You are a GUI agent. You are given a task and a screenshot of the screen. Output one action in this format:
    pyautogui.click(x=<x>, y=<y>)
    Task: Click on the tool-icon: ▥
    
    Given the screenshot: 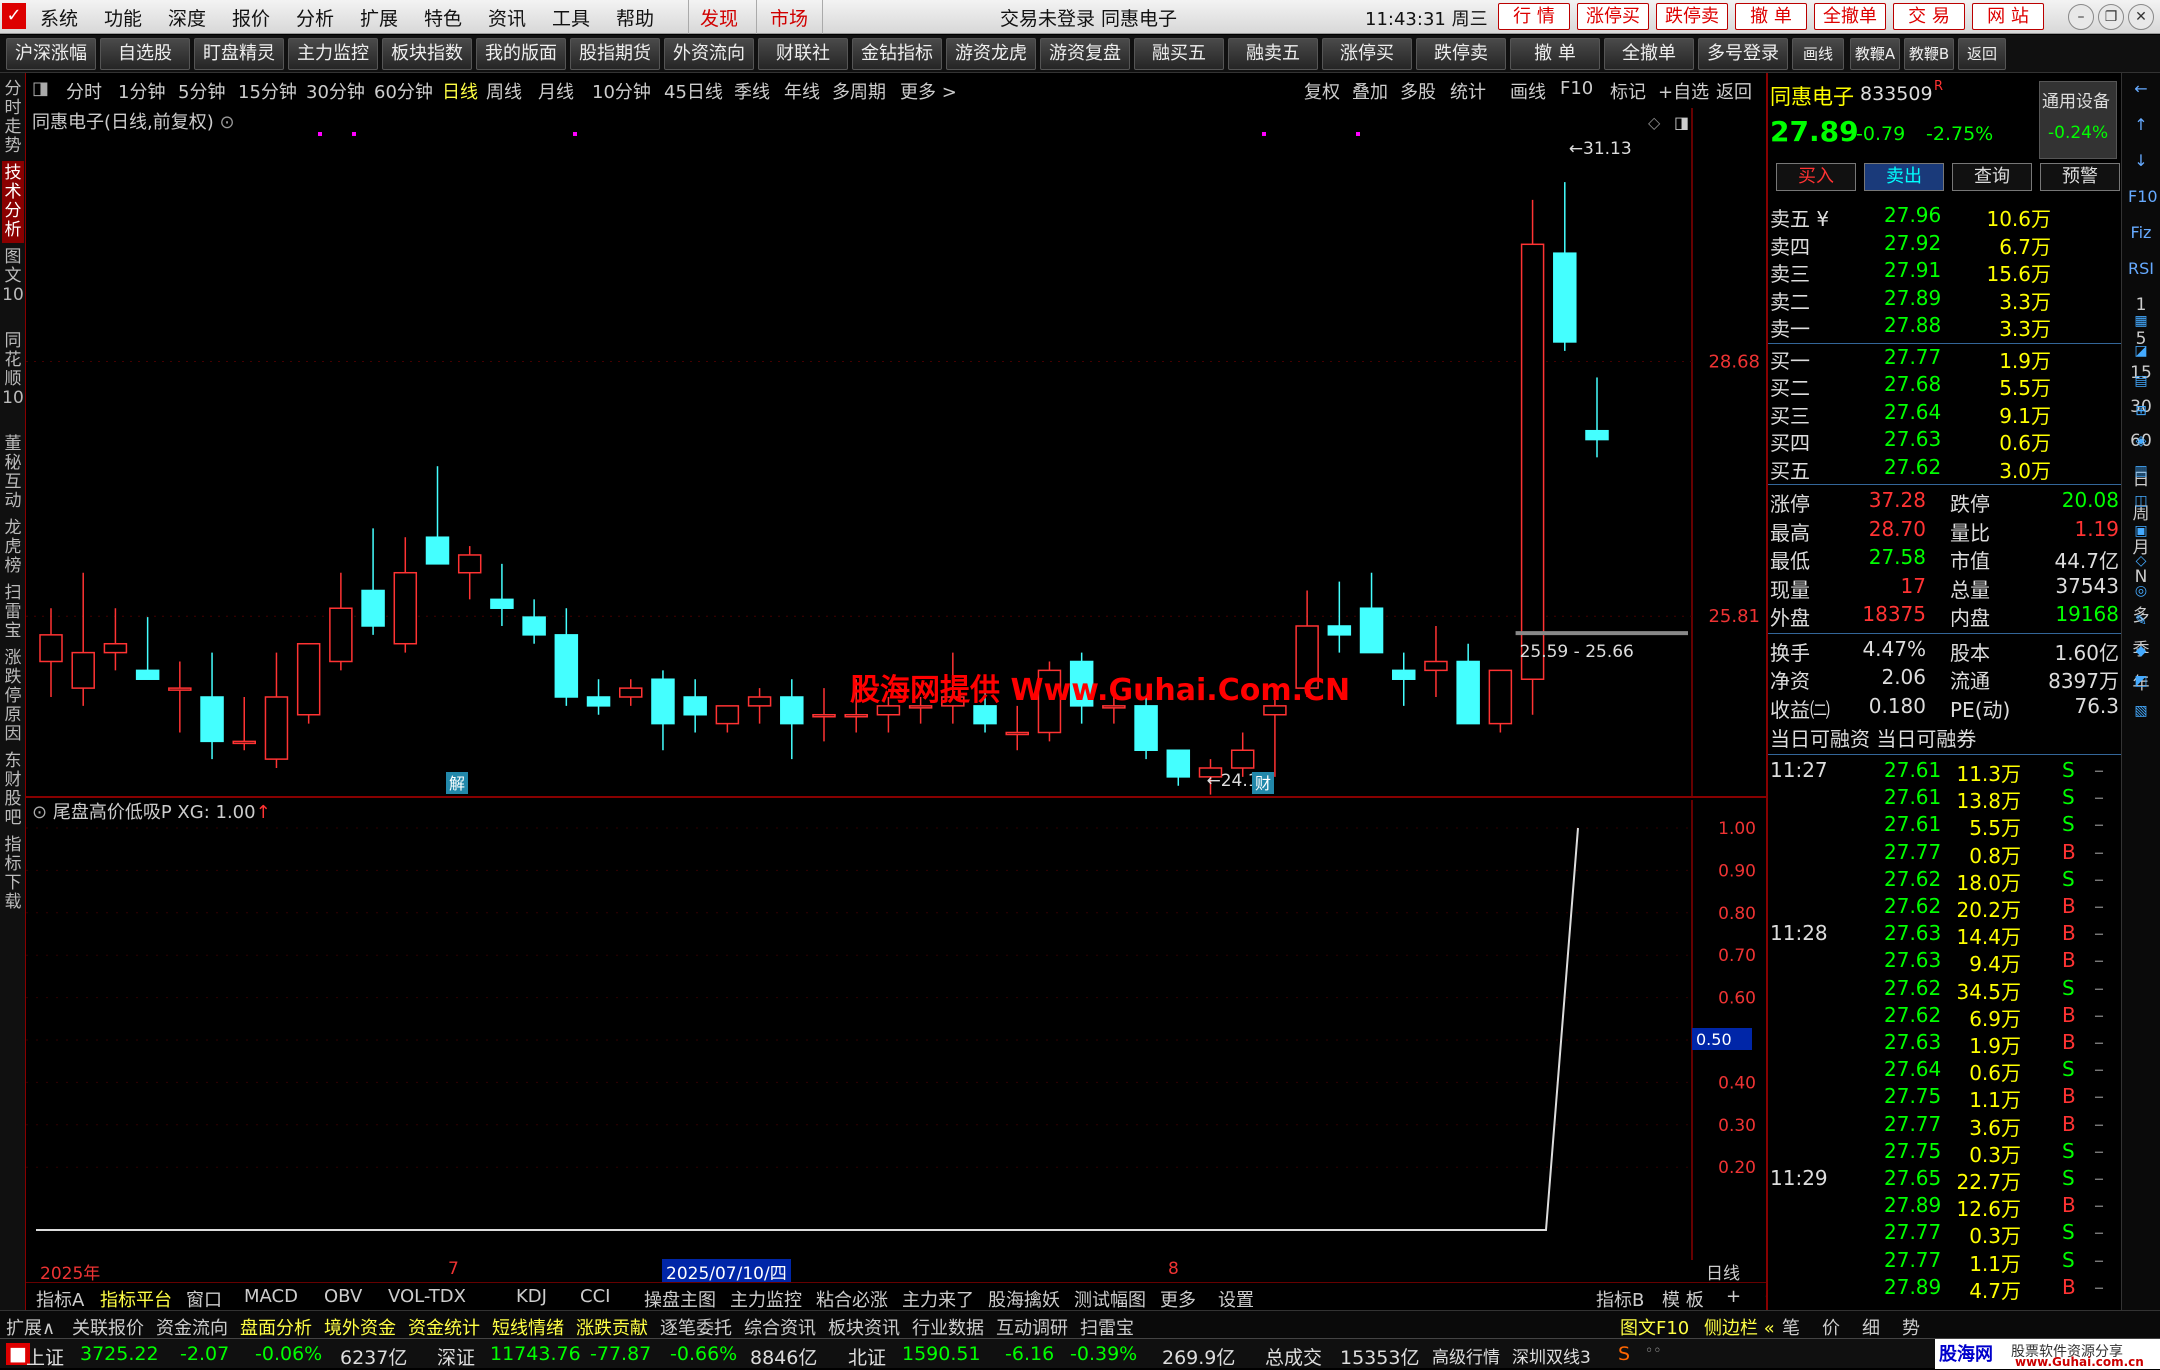 What is the action you would take?
    pyautogui.click(x=2141, y=471)
    